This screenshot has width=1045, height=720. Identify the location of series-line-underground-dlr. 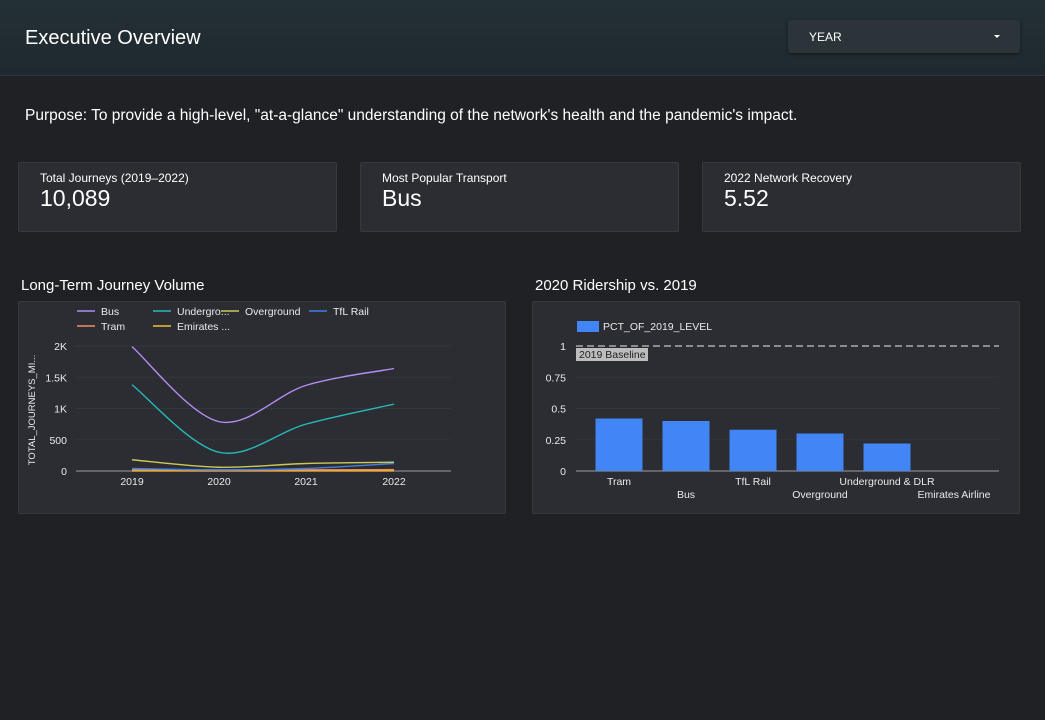
(263, 419).